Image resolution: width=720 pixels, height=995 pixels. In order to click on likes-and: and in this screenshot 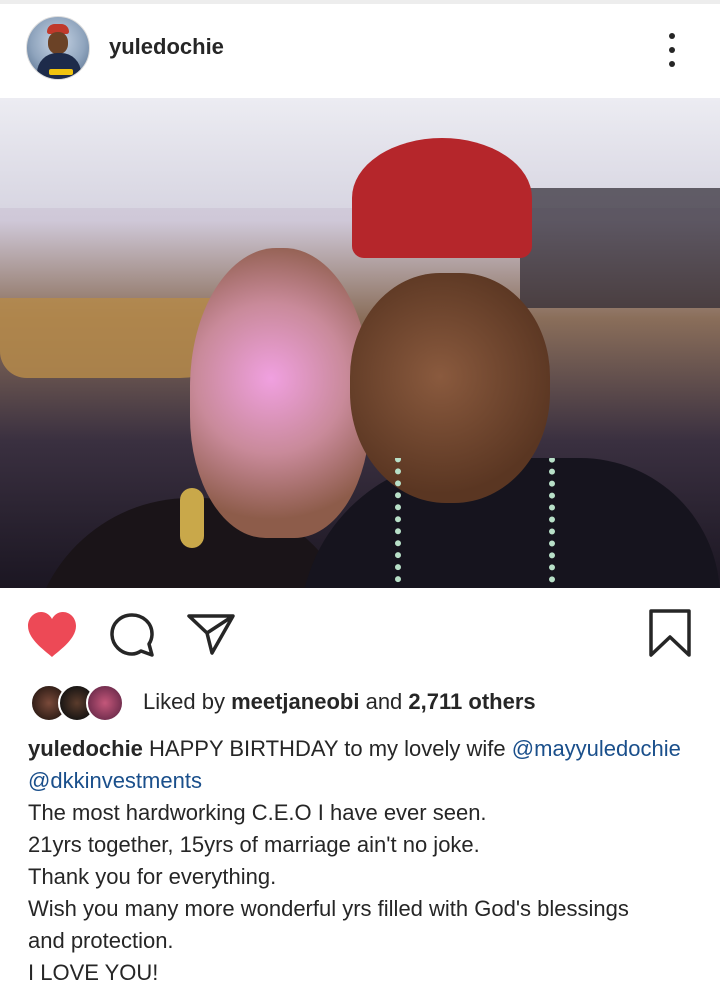, I will do `click(384, 701)`.